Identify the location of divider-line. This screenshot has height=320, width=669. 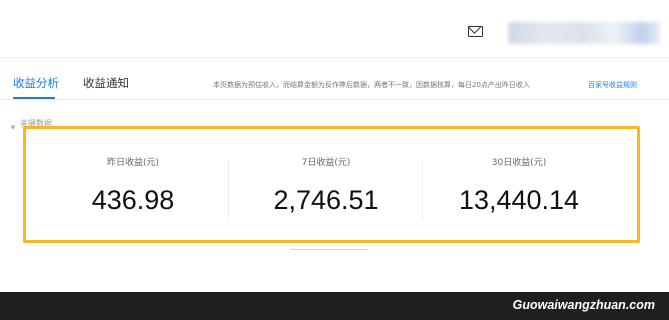
(329, 249).